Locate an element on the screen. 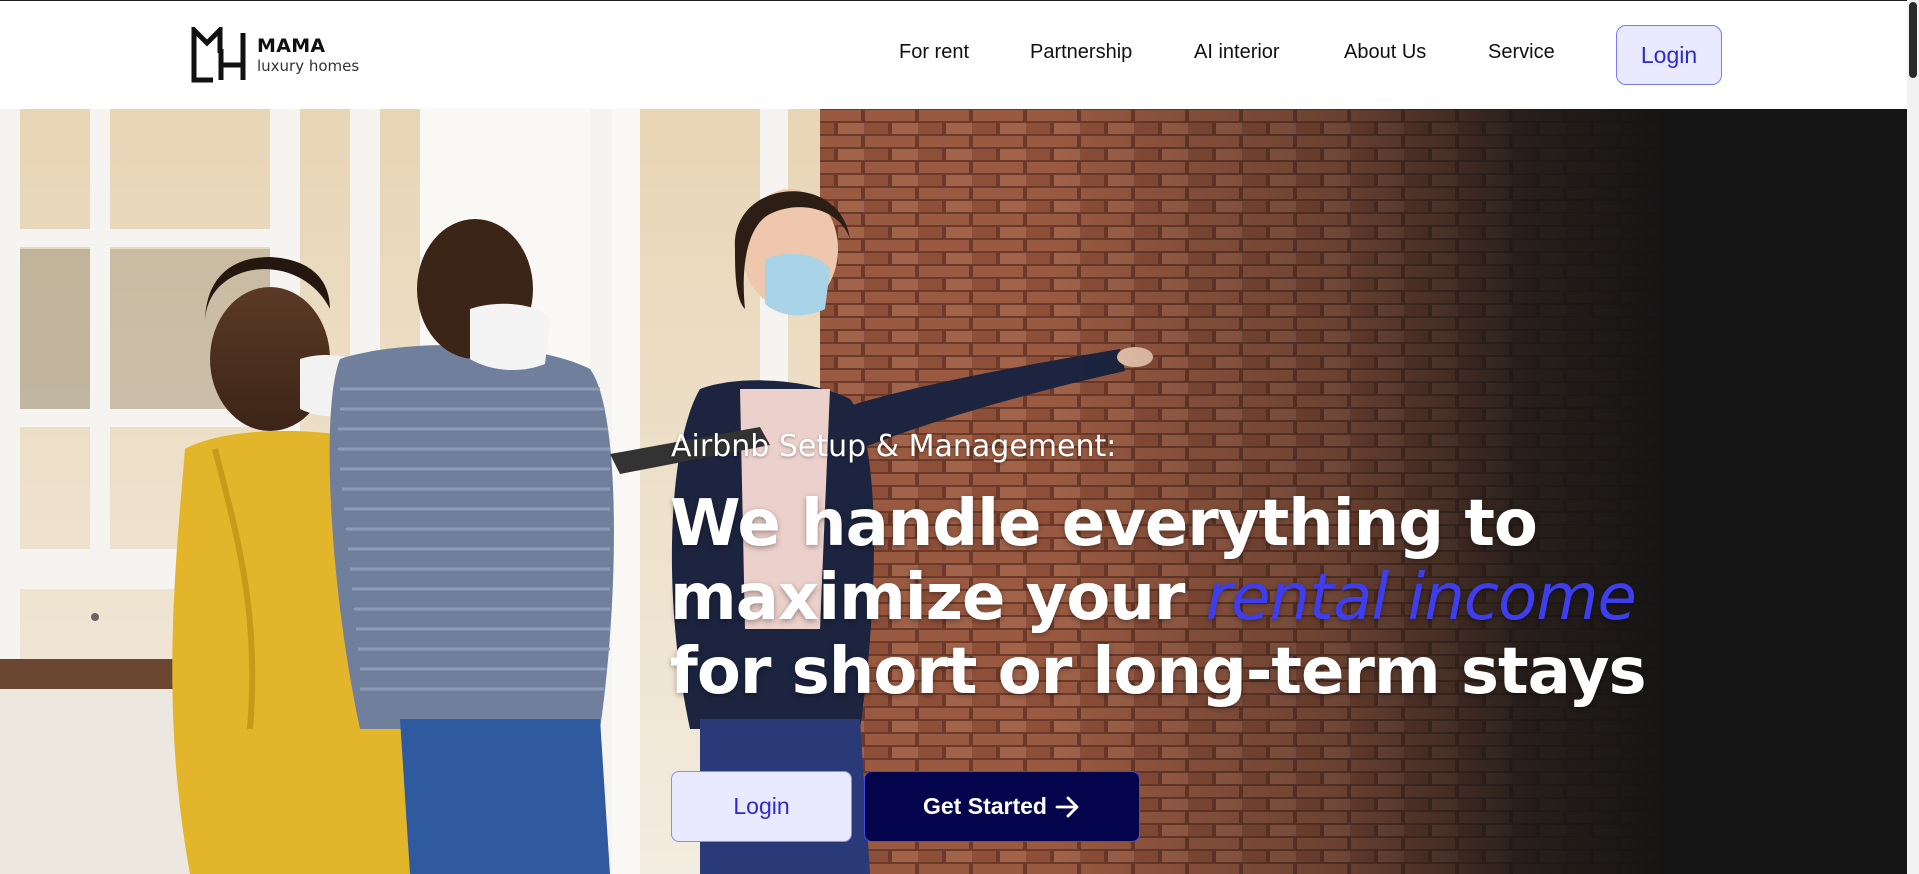 Image resolution: width=1919 pixels, height=874 pixels. nav-item-ai-interior: AI interior is located at coordinates (1237, 52).